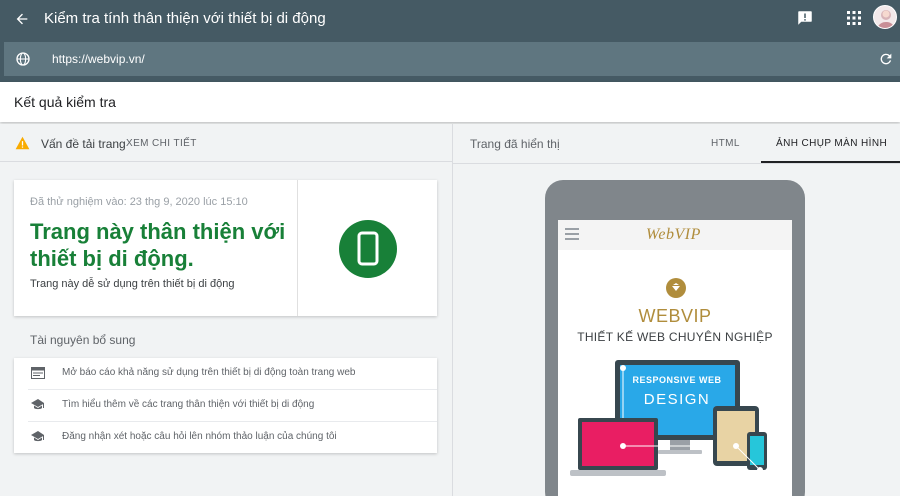 This screenshot has height=496, width=900. I want to click on issues-label: Vấn đề tải trang, so click(83, 144).